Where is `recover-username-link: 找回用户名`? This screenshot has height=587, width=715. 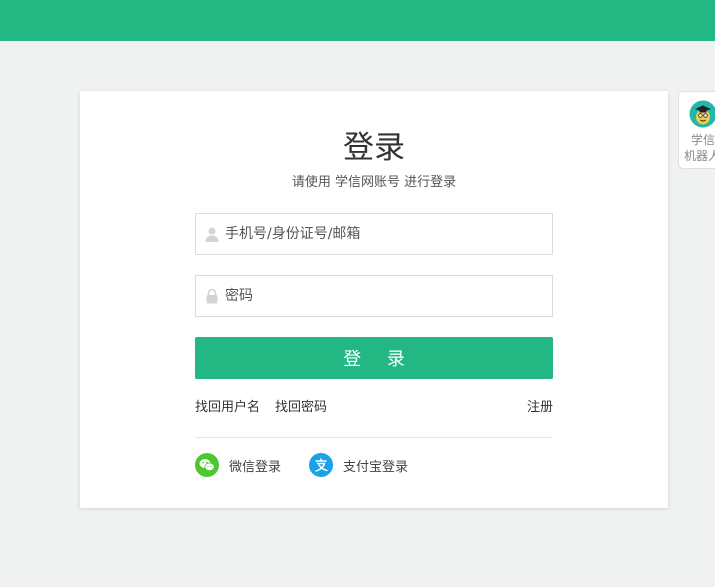
recover-username-link: 找回用户名 is located at coordinates (227, 405).